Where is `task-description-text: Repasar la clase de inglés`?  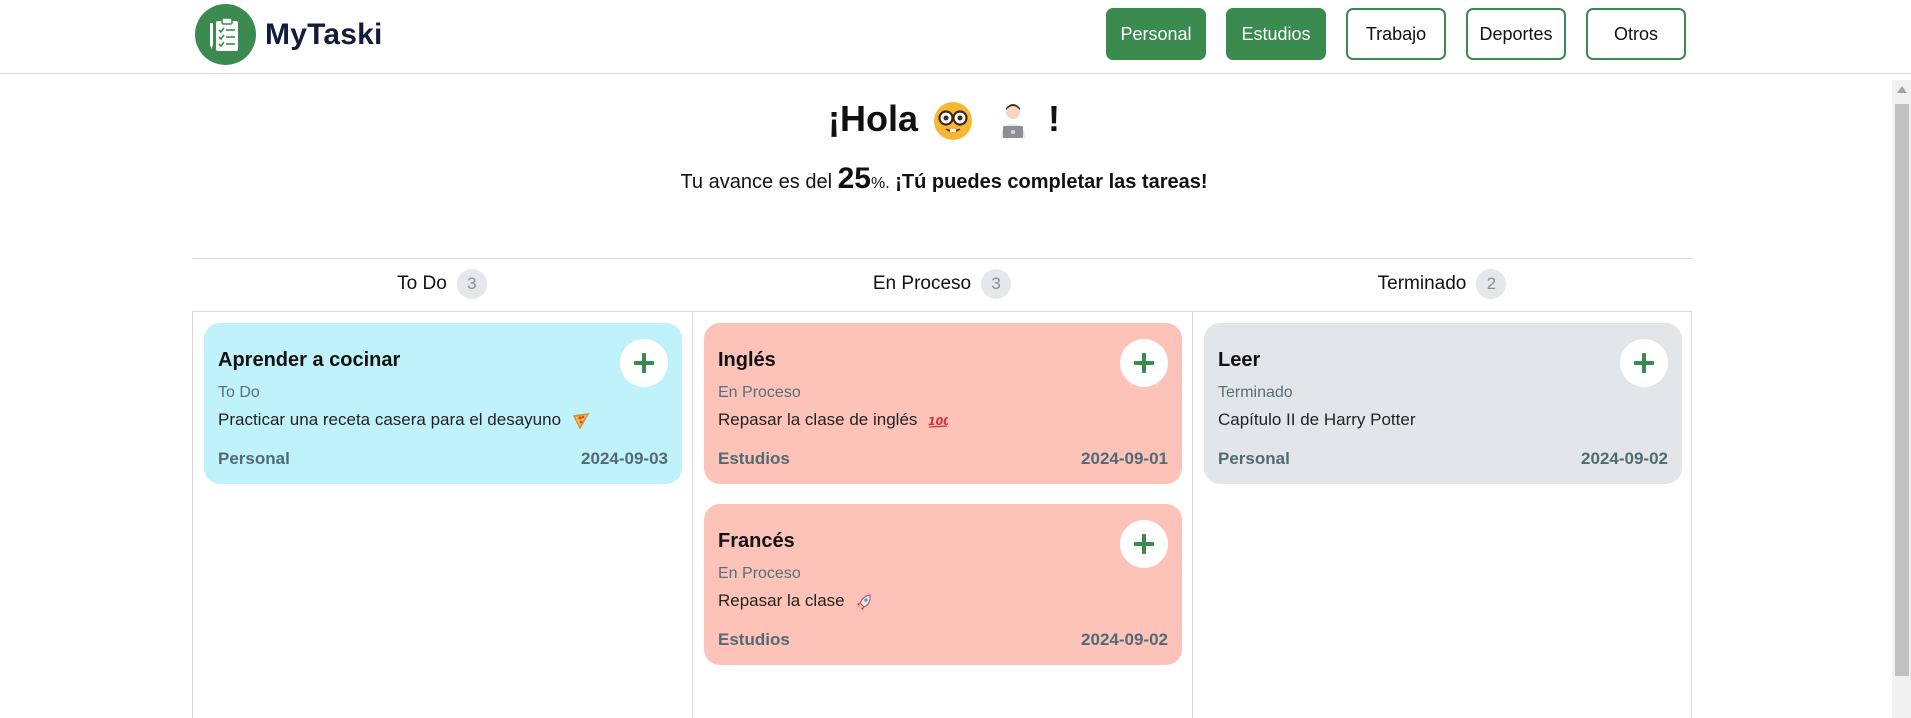
task-description-text: Repasar la clase de inglés is located at coordinates (818, 419).